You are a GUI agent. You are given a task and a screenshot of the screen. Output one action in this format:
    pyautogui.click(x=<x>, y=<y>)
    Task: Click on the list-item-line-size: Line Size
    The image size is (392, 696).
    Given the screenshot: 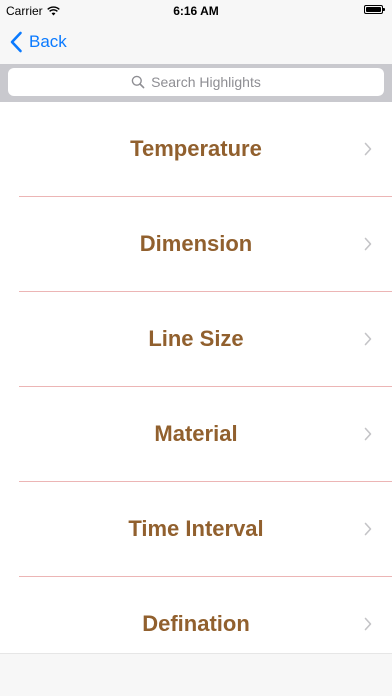 What is the action you would take?
    pyautogui.click(x=196, y=339)
    